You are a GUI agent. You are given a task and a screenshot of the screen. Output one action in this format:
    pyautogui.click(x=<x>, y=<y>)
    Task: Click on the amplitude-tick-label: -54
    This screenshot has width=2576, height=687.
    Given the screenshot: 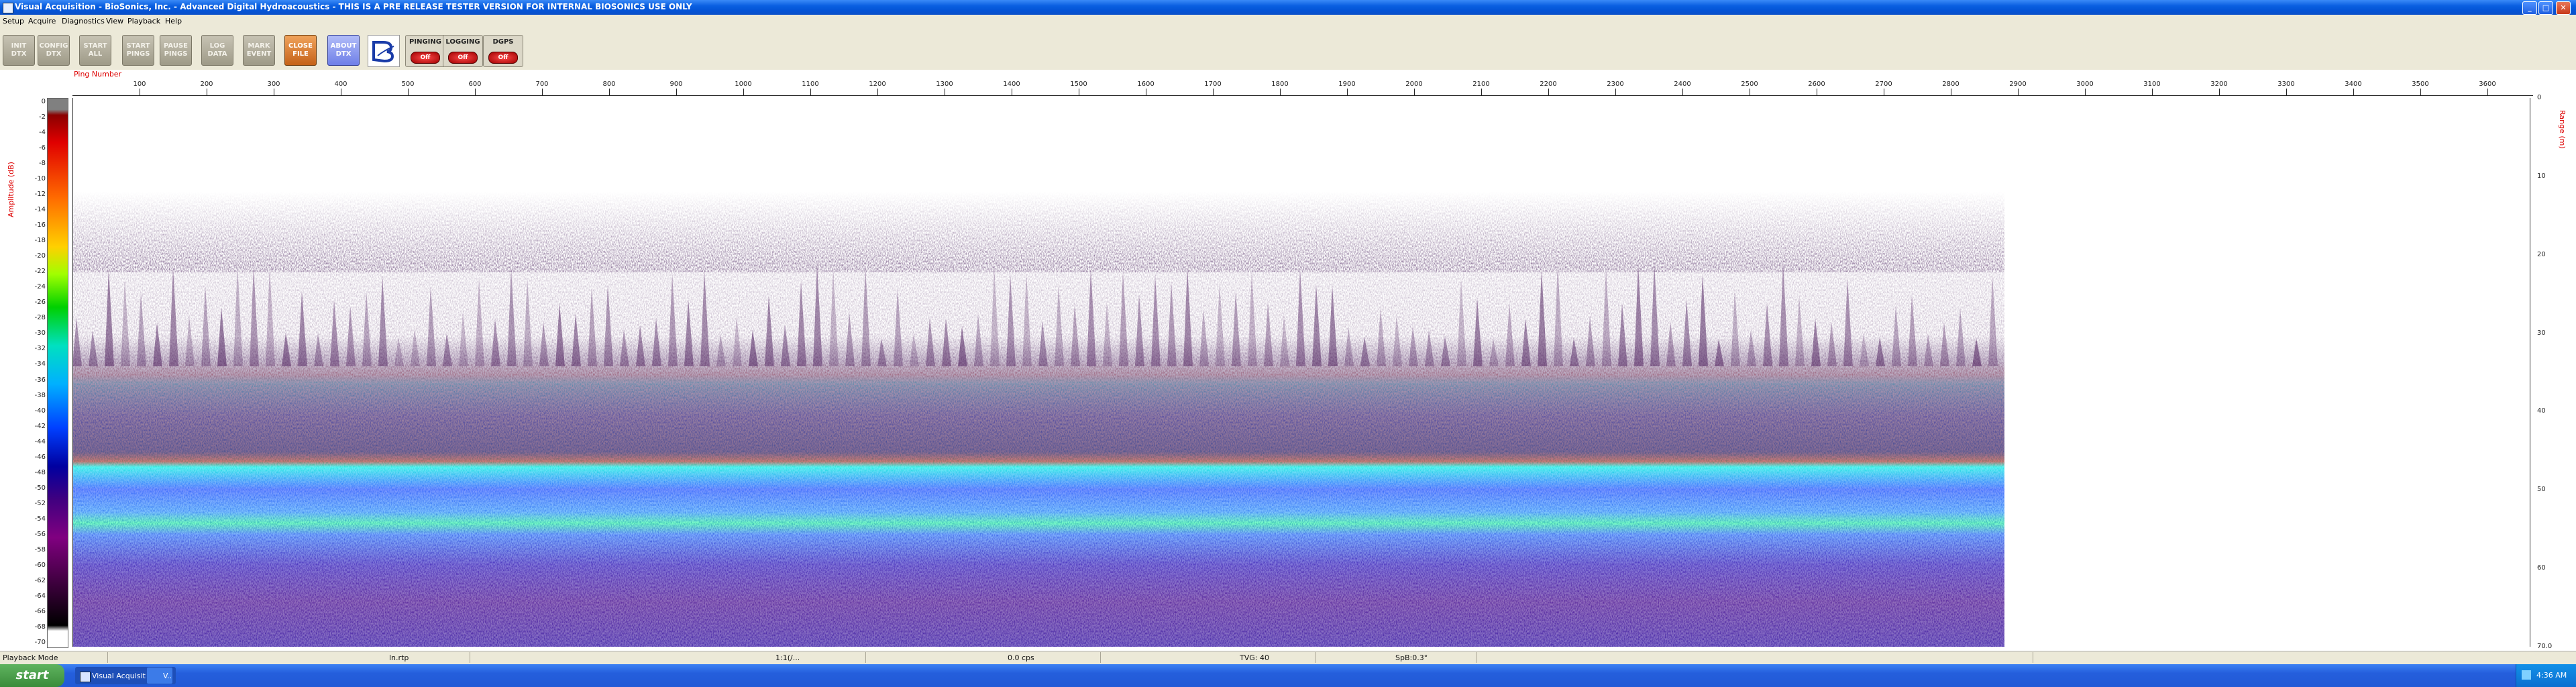 What is the action you would take?
    pyautogui.click(x=40, y=519)
    